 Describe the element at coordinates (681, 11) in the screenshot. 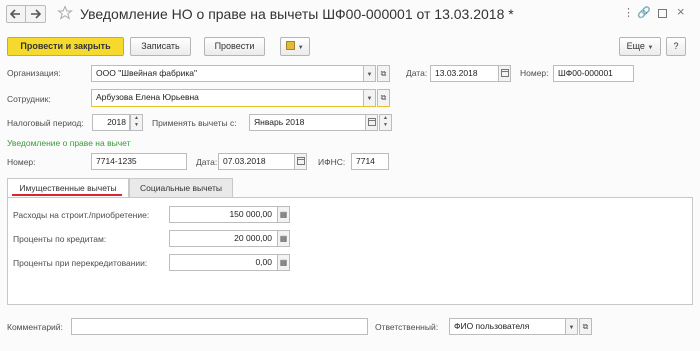

I see `close-icon: ×` at that location.